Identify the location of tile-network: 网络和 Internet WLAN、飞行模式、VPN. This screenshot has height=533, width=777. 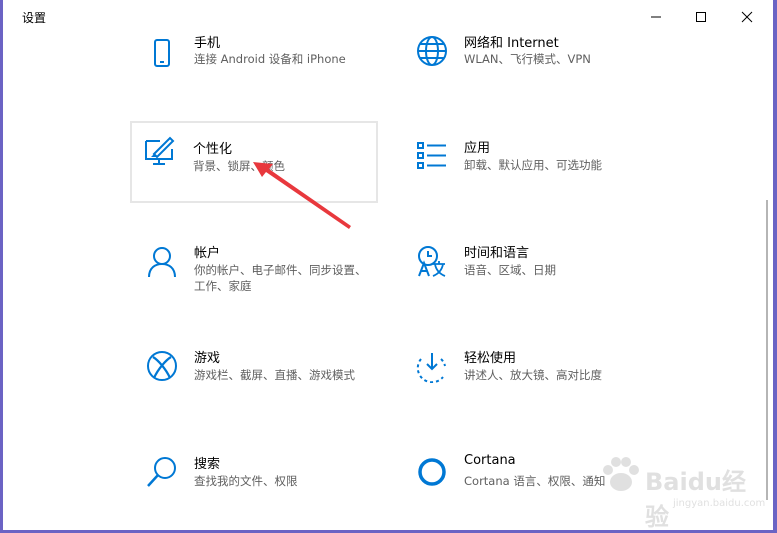
(527, 63).